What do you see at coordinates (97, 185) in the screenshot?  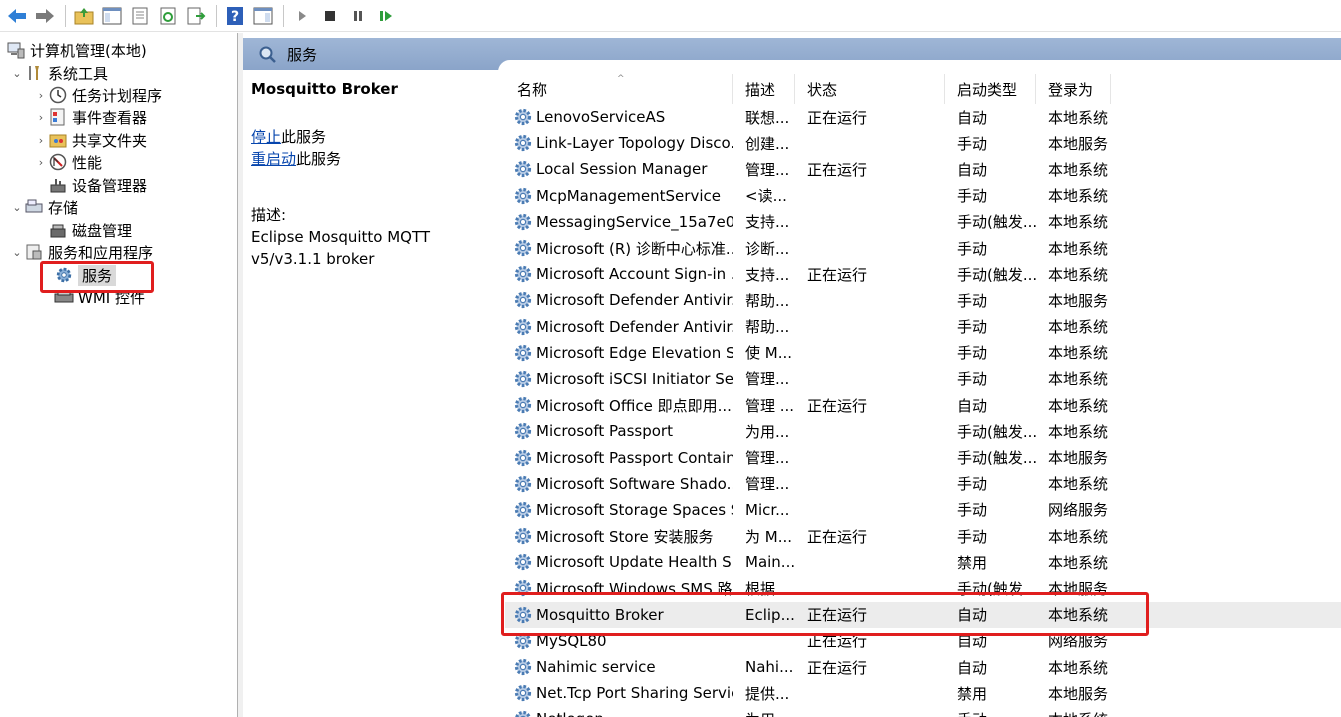 I see `tree-node-device-manager: 设备管理器` at bounding box center [97, 185].